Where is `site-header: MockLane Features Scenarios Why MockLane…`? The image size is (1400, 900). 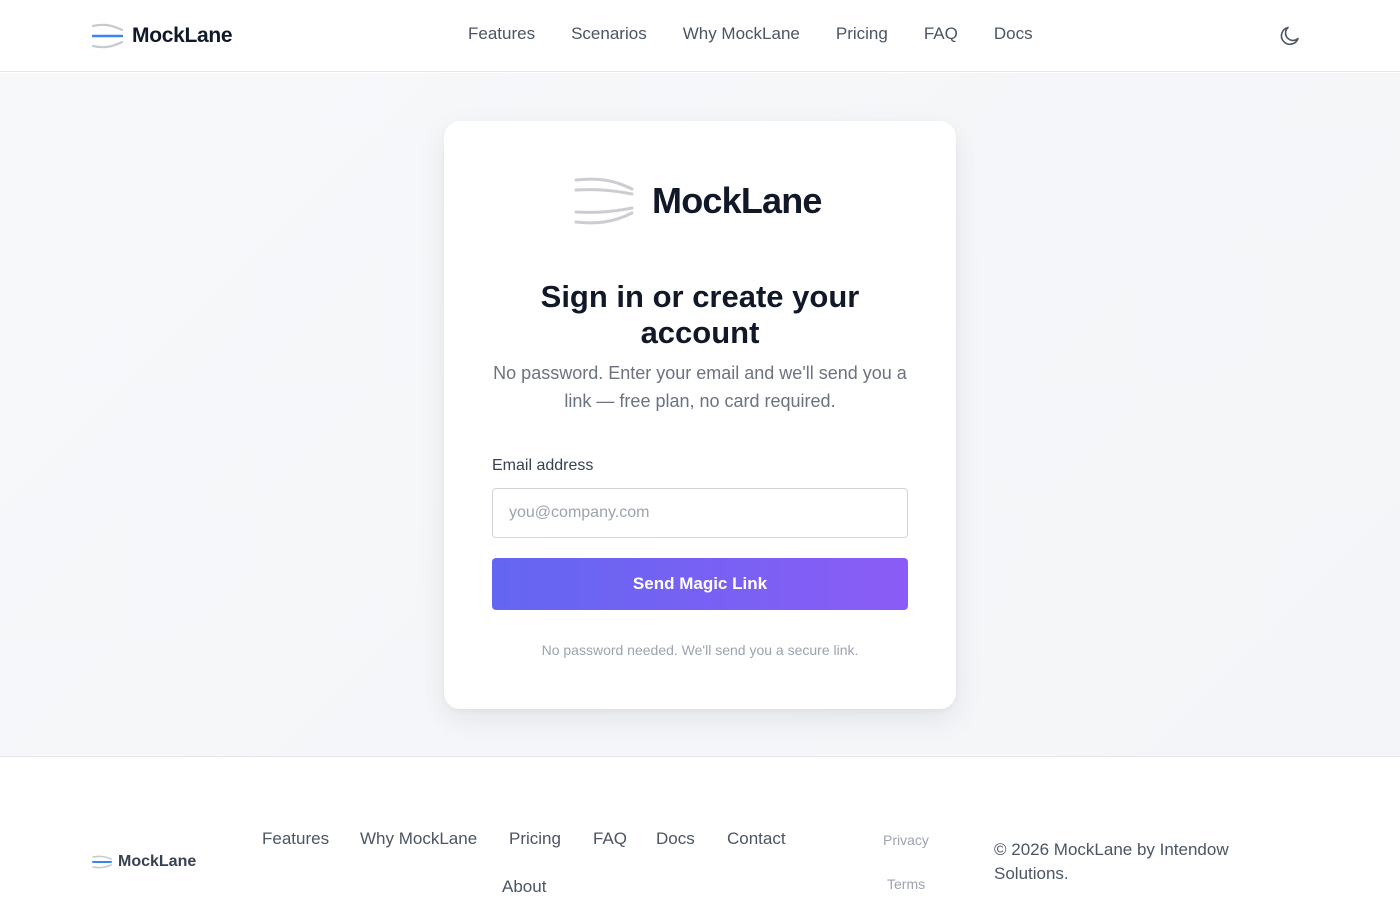
site-header: MockLane Features Scenarios Why MockLane… is located at coordinates (700, 36).